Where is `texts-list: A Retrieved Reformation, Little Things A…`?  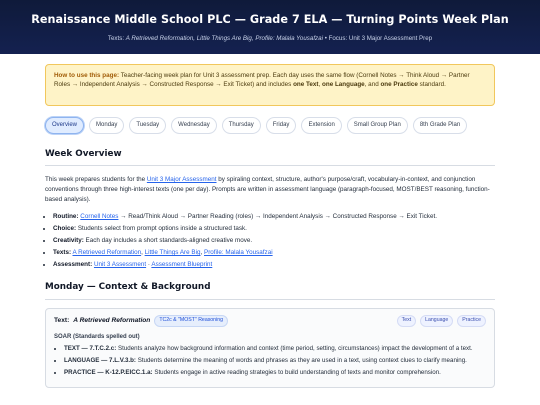 texts-list: A Retrieved Reformation, Little Things A… is located at coordinates (224, 39).